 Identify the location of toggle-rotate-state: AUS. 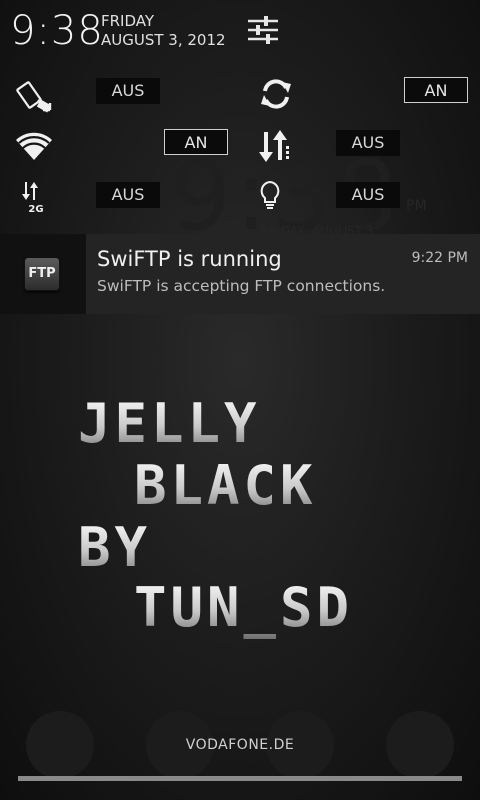
(128, 91).